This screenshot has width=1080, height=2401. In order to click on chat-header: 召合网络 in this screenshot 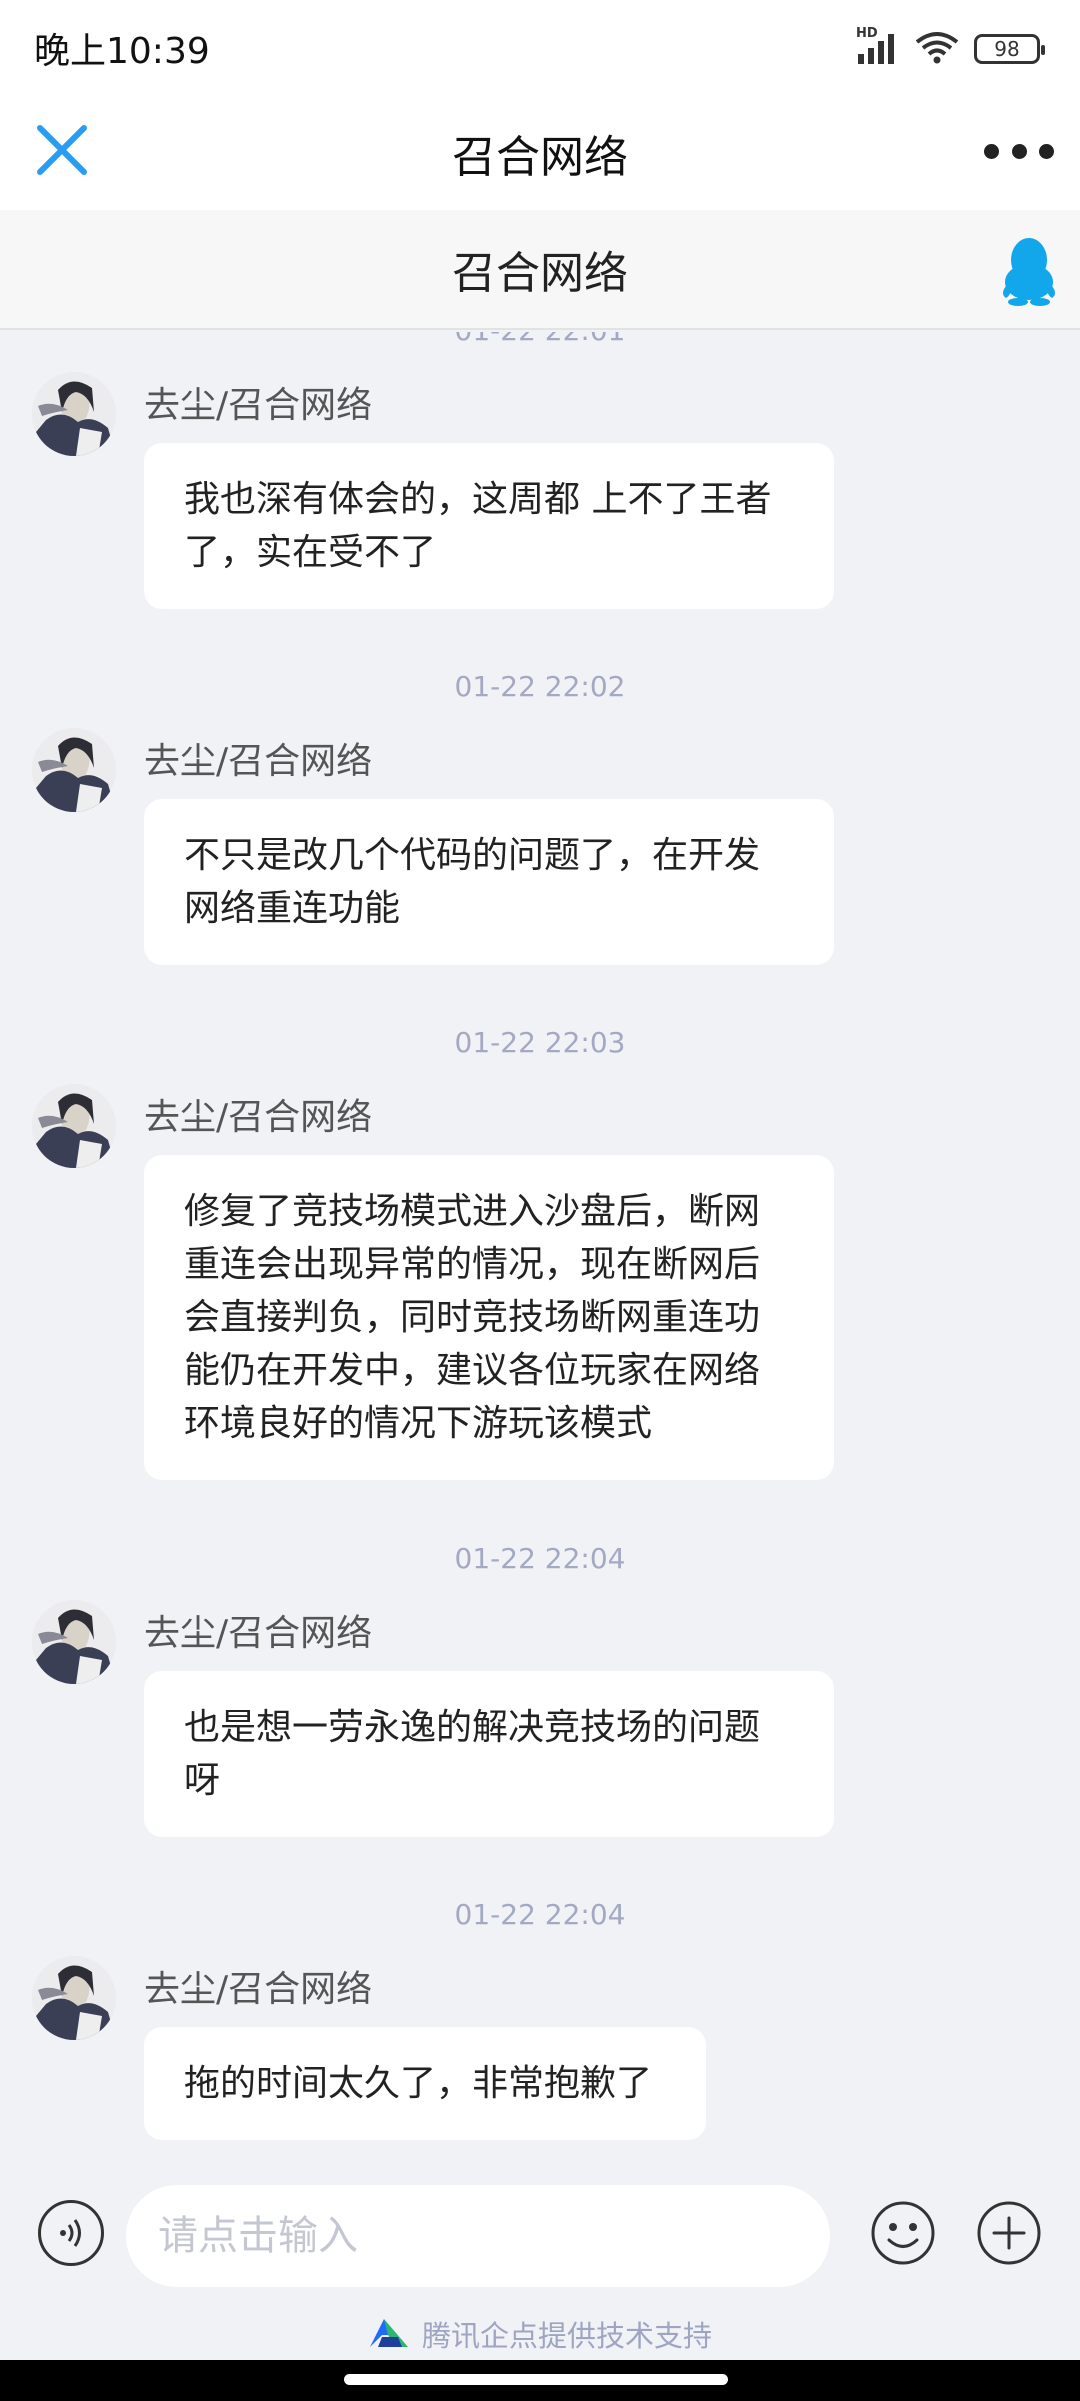, I will do `click(540, 270)`.